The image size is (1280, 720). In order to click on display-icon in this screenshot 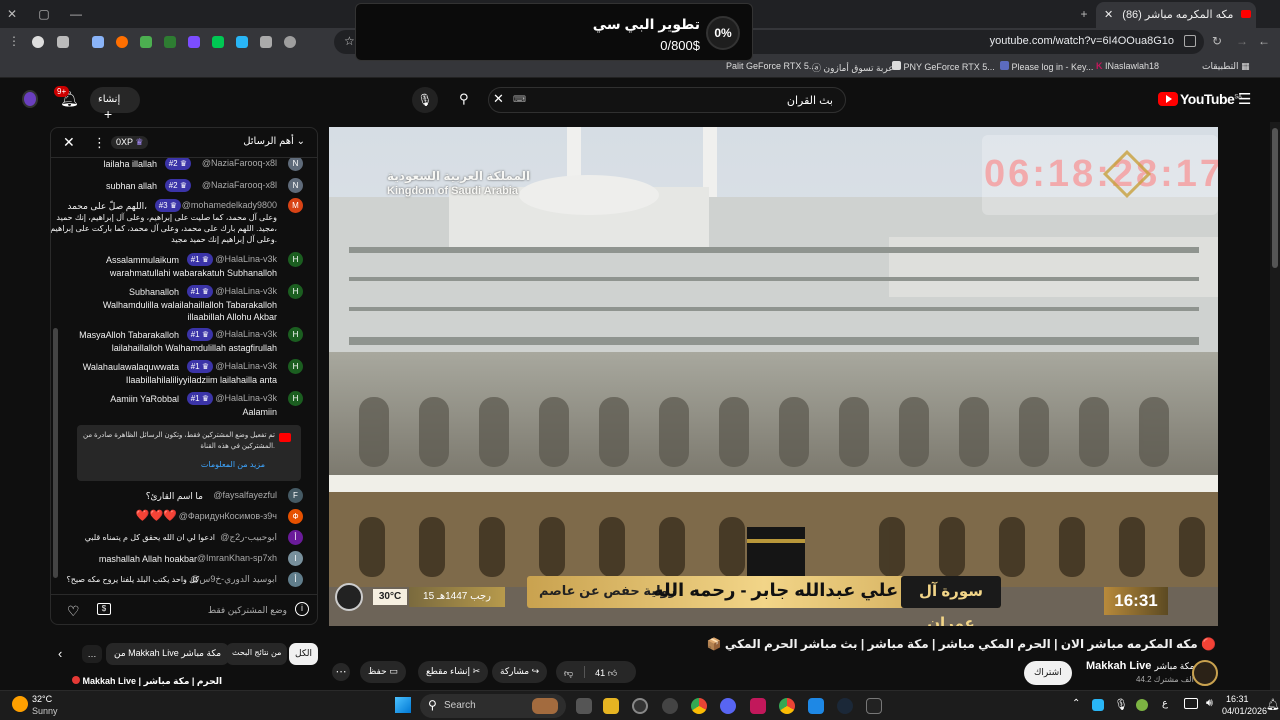, I will do `click(1191, 703)`.